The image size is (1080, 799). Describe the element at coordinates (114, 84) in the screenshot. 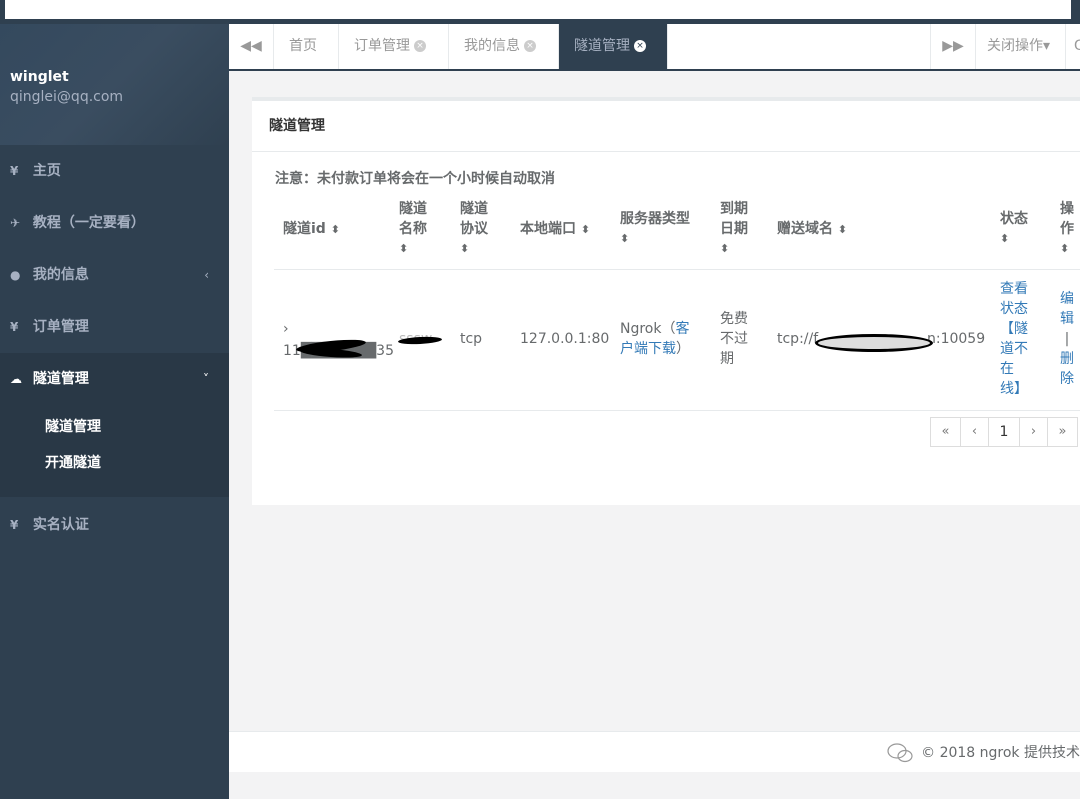

I see `user-profile: winglet qinglei@qq.com` at that location.